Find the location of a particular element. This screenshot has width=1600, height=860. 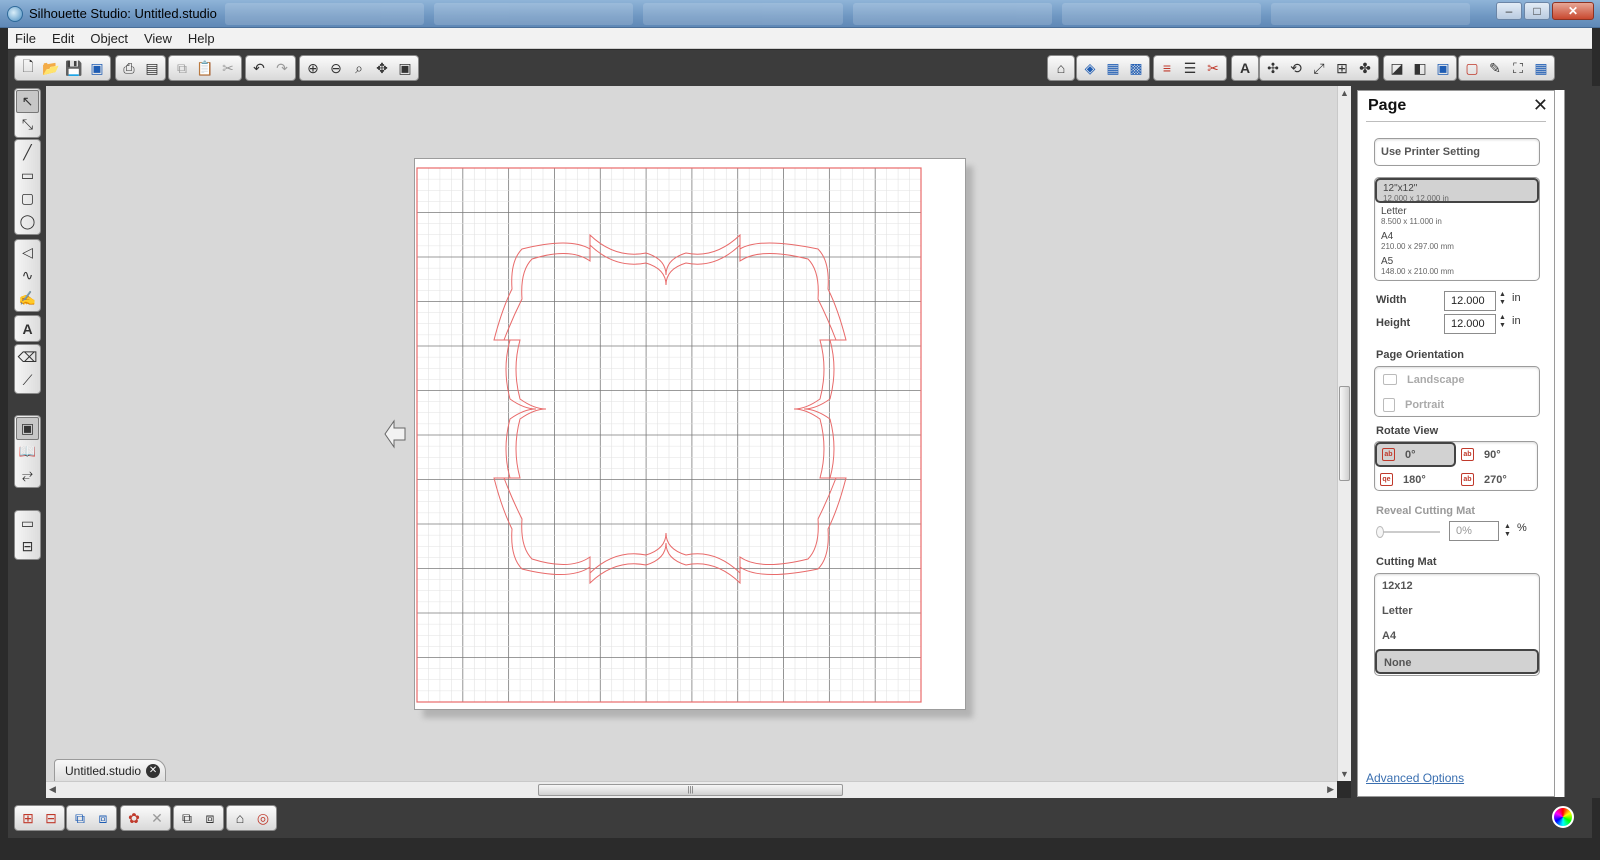

save-icon: 💾 is located at coordinates (74, 68).